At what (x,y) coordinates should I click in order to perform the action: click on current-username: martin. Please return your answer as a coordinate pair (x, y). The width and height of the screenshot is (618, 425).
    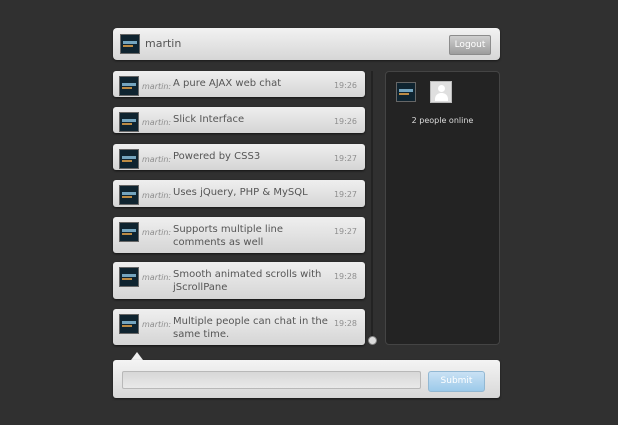
    Looking at the image, I should click on (163, 43).